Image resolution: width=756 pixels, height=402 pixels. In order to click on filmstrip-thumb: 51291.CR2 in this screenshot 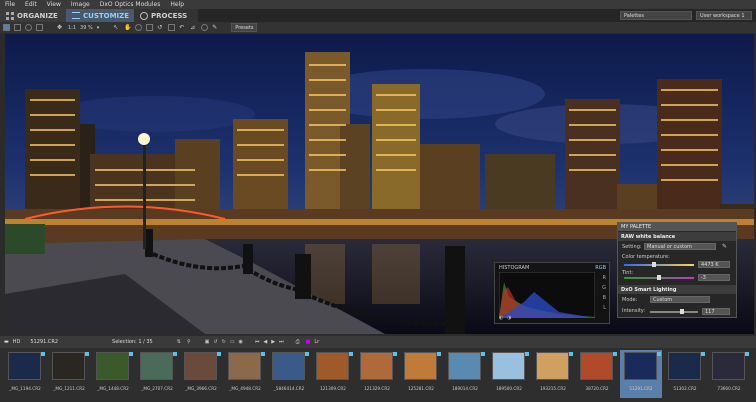, I will do `click(641, 374)`.